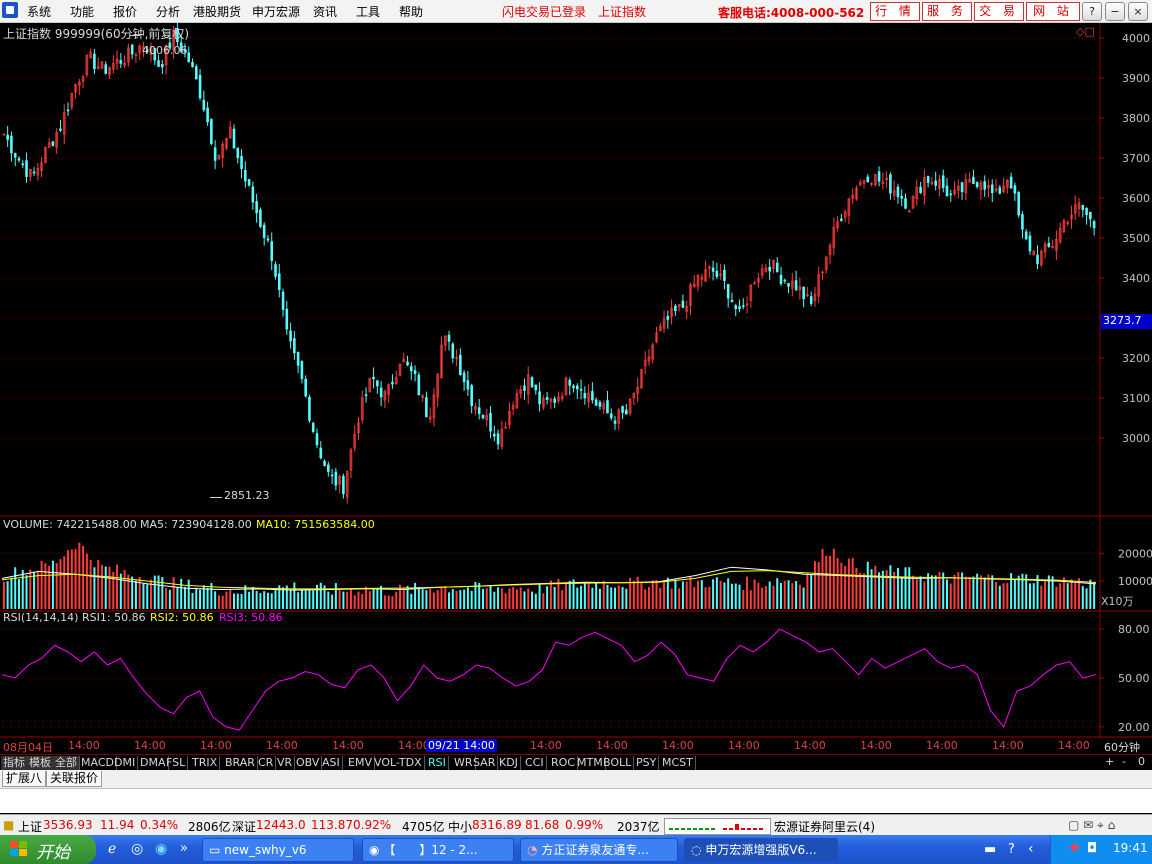  What do you see at coordinates (278, 850) in the screenshot?
I see `task-new-swhy: ▭ new_swhy_v6` at bounding box center [278, 850].